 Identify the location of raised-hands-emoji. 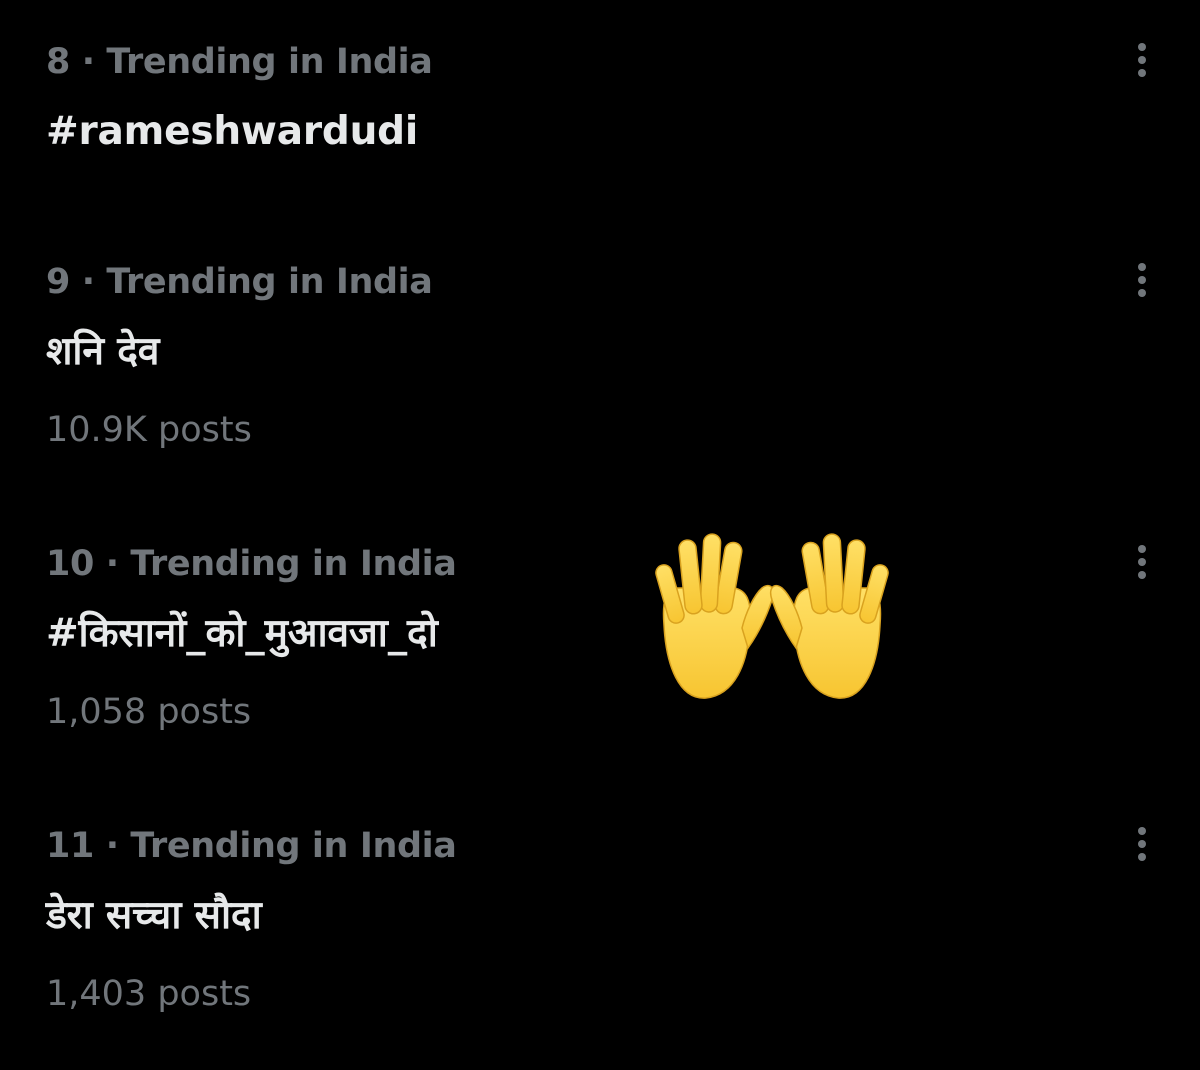
(772, 616).